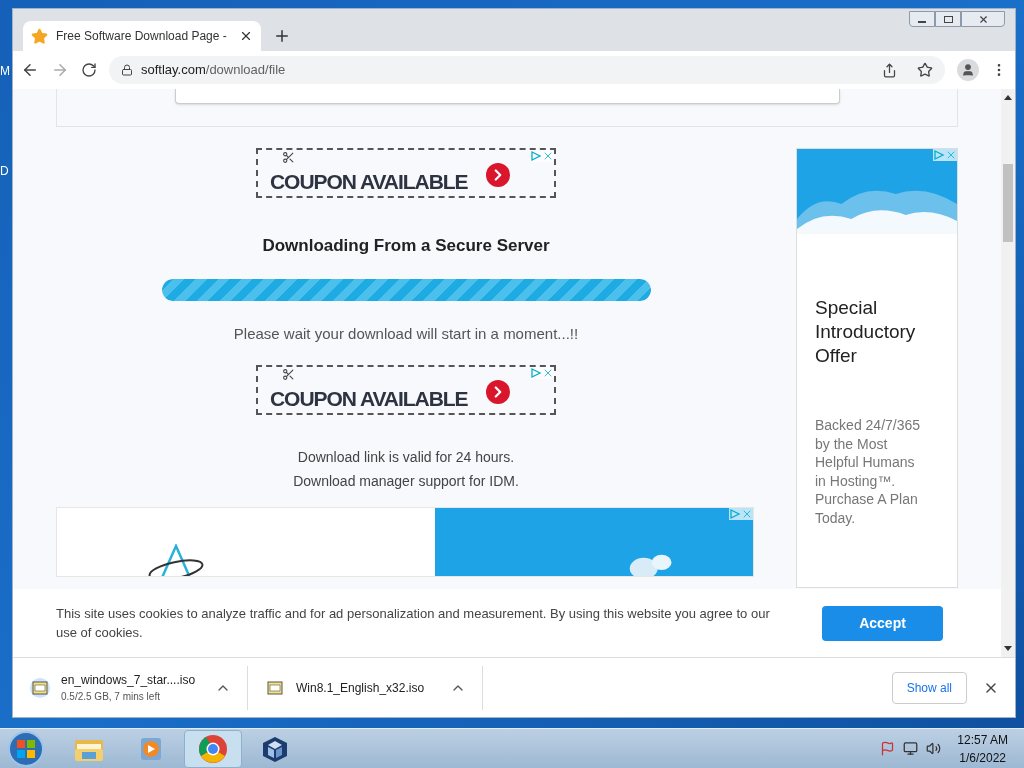 The image size is (1024, 768). What do you see at coordinates (527, 70) in the screenshot?
I see `address-bar: softlay.com/download/file` at bounding box center [527, 70].